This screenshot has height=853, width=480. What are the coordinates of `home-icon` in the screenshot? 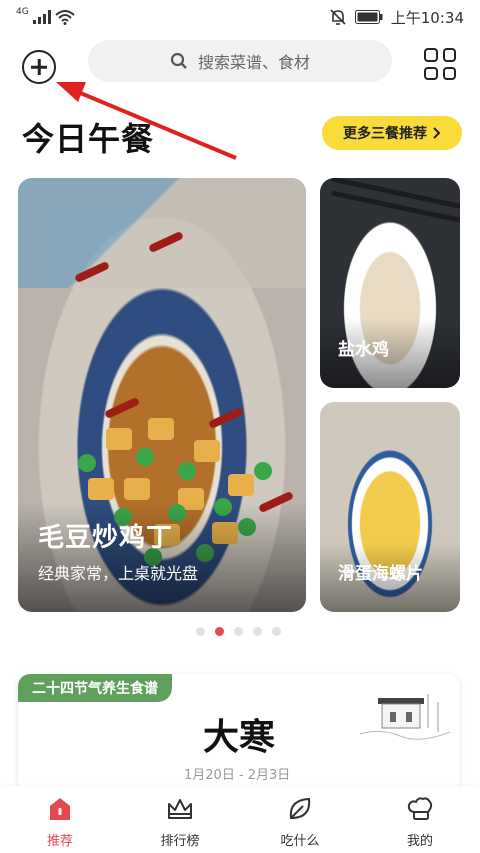 It's located at (60, 809).